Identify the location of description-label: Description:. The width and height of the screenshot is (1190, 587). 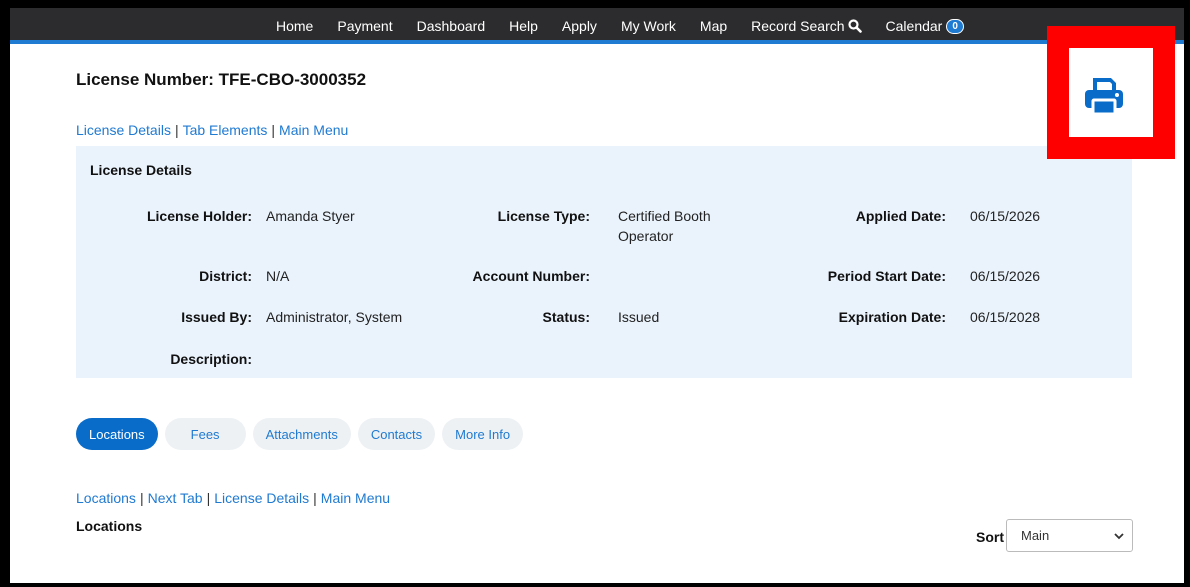
(211, 359).